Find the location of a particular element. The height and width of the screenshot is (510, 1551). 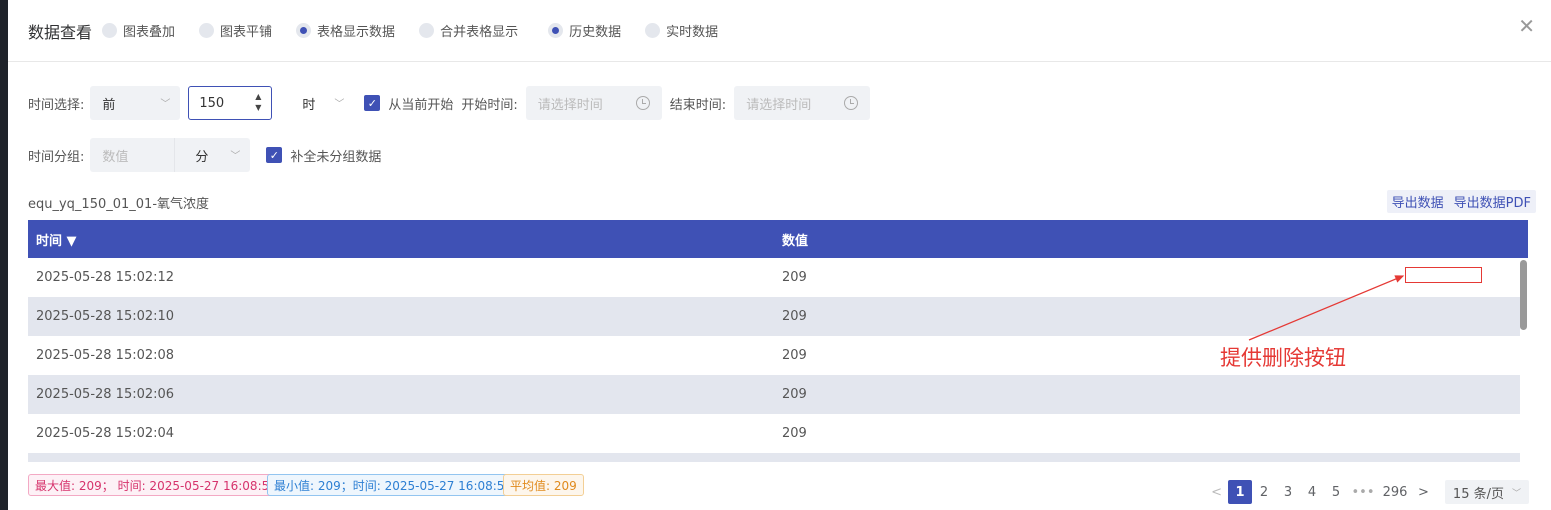

avg-value-tag: 平均值: 209 is located at coordinates (543, 485).